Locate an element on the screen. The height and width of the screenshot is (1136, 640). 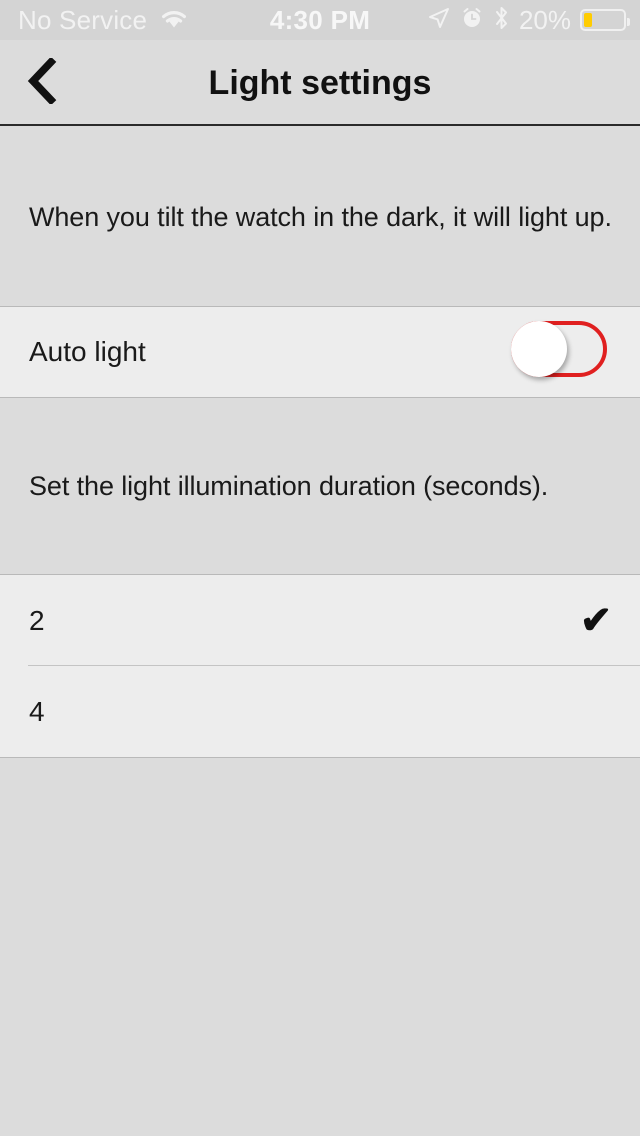
navigation-bar: Light settings is located at coordinates (320, 83).